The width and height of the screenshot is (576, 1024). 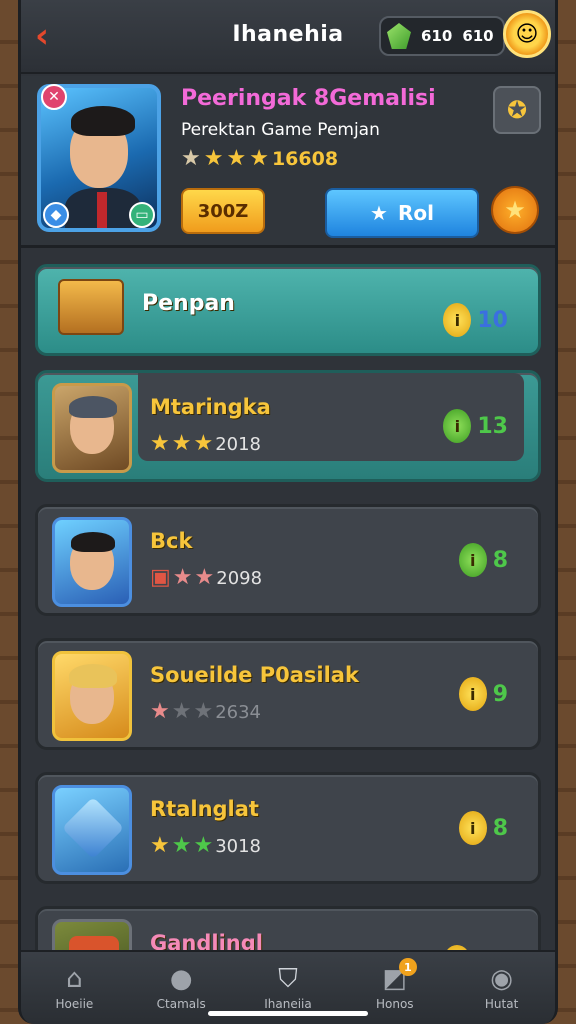 What do you see at coordinates (238, 712) in the screenshot?
I see `rating-value: 2634` at bounding box center [238, 712].